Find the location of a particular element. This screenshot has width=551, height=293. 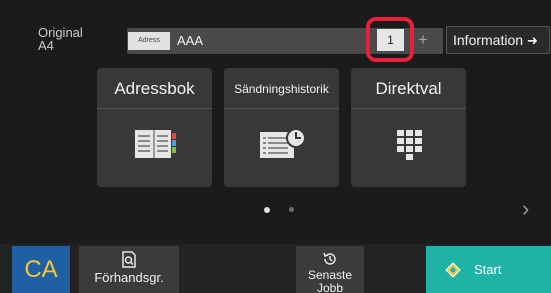

information-label: Information is located at coordinates (488, 40).